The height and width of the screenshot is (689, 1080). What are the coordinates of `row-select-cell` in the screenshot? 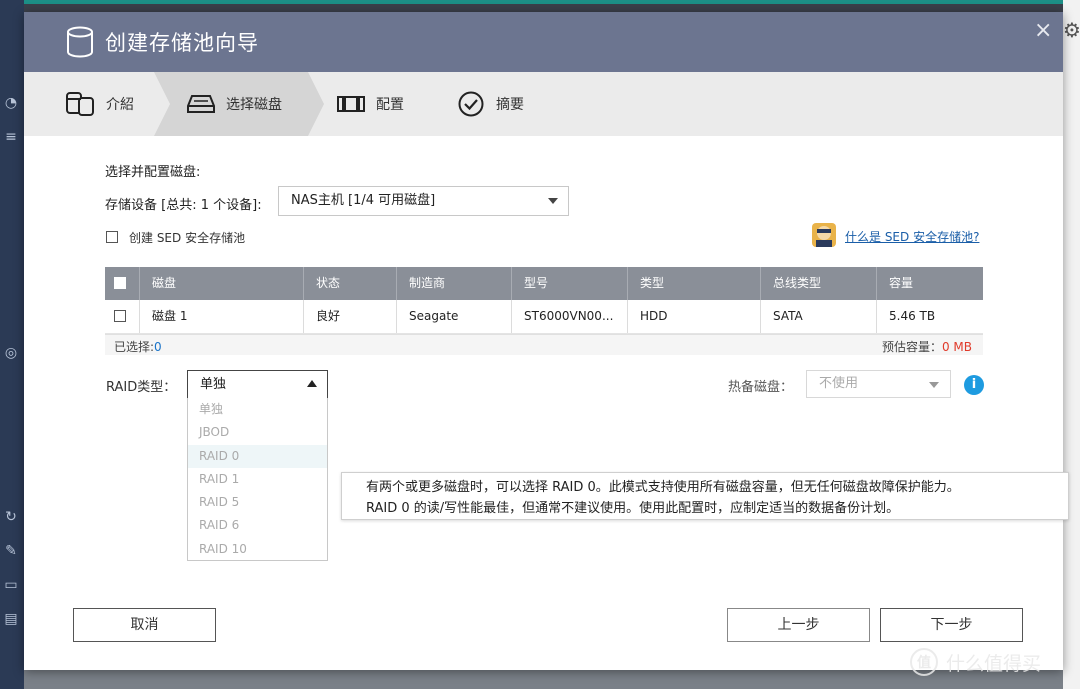 It's located at (122, 316).